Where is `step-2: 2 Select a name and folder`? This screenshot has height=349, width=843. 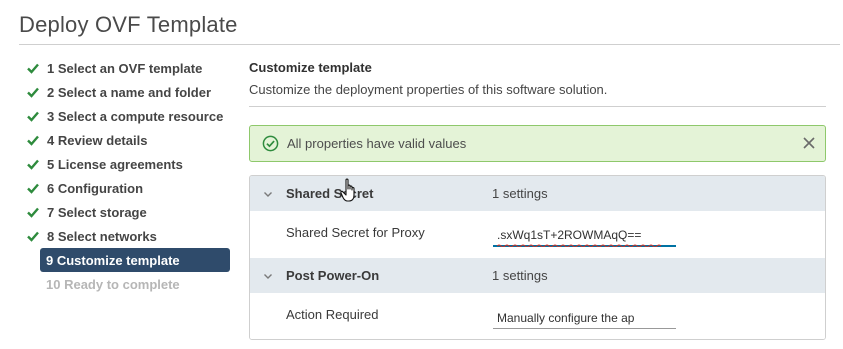 step-2: 2 Select a name and folder is located at coordinates (126, 92).